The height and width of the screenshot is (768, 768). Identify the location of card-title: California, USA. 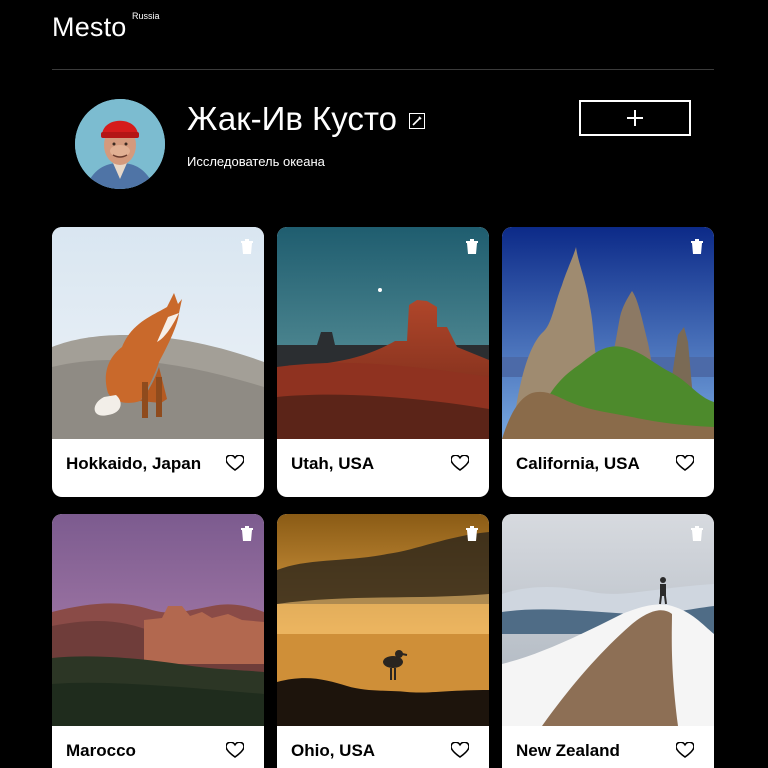
(578, 463).